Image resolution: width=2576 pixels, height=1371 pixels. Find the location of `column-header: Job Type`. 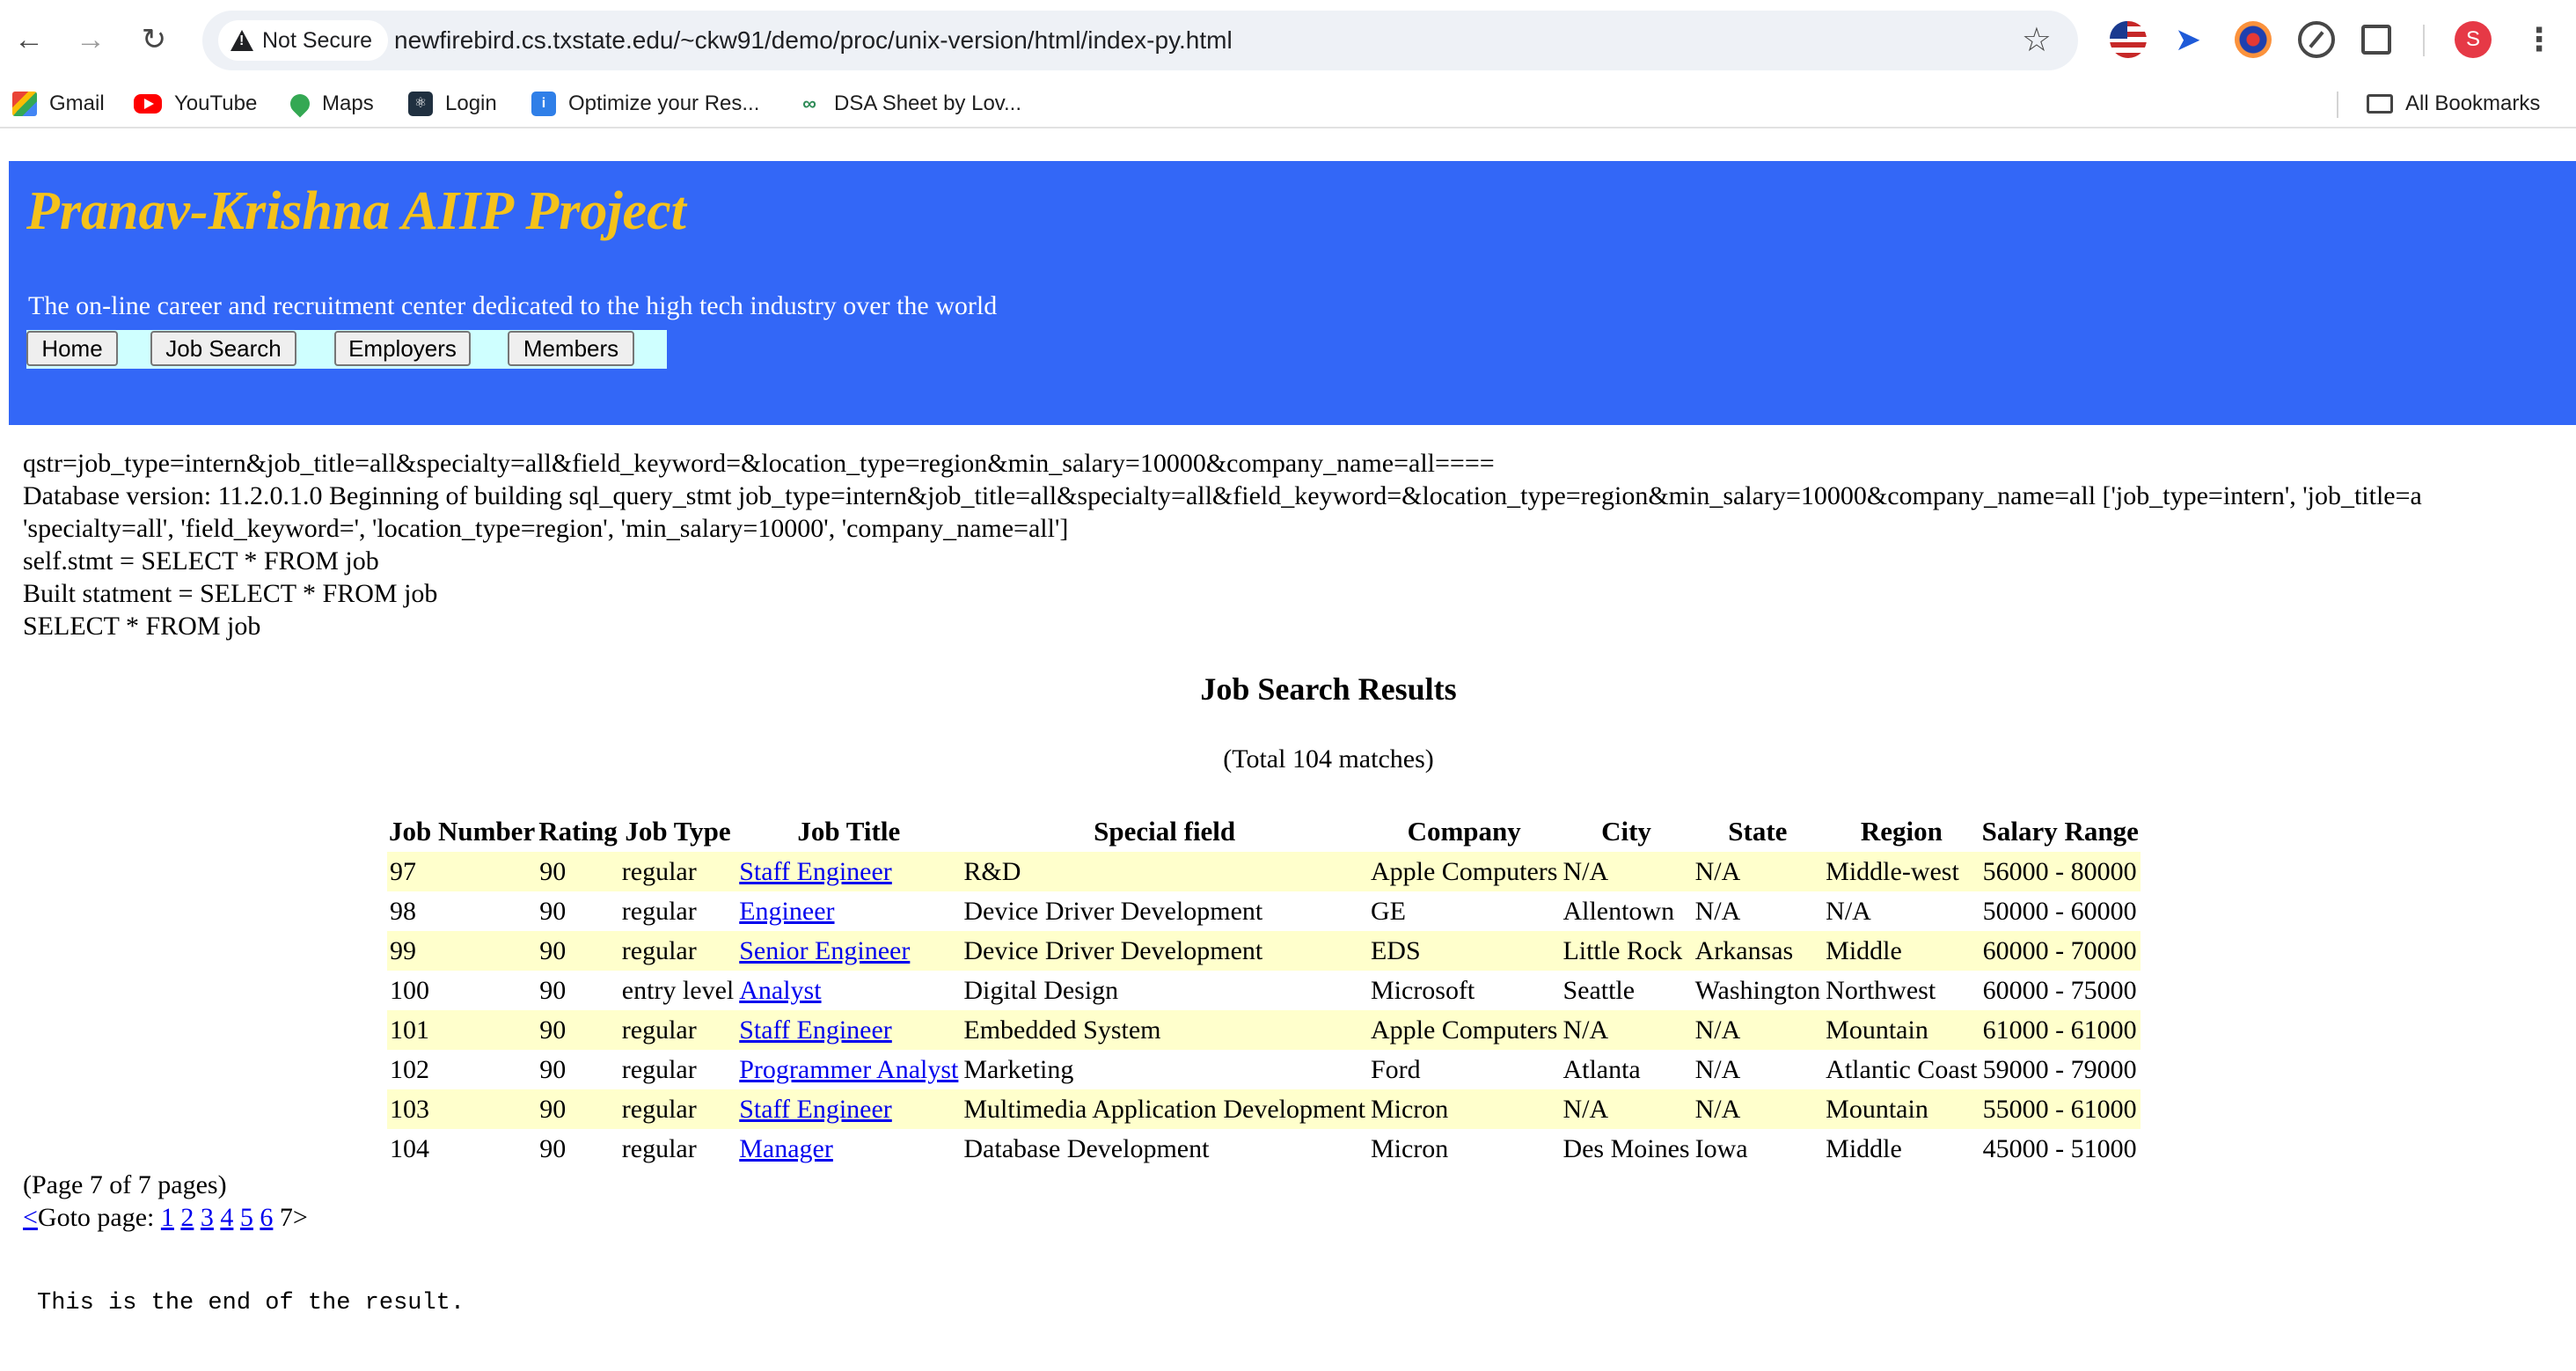

column-header: Job Type is located at coordinates (678, 831).